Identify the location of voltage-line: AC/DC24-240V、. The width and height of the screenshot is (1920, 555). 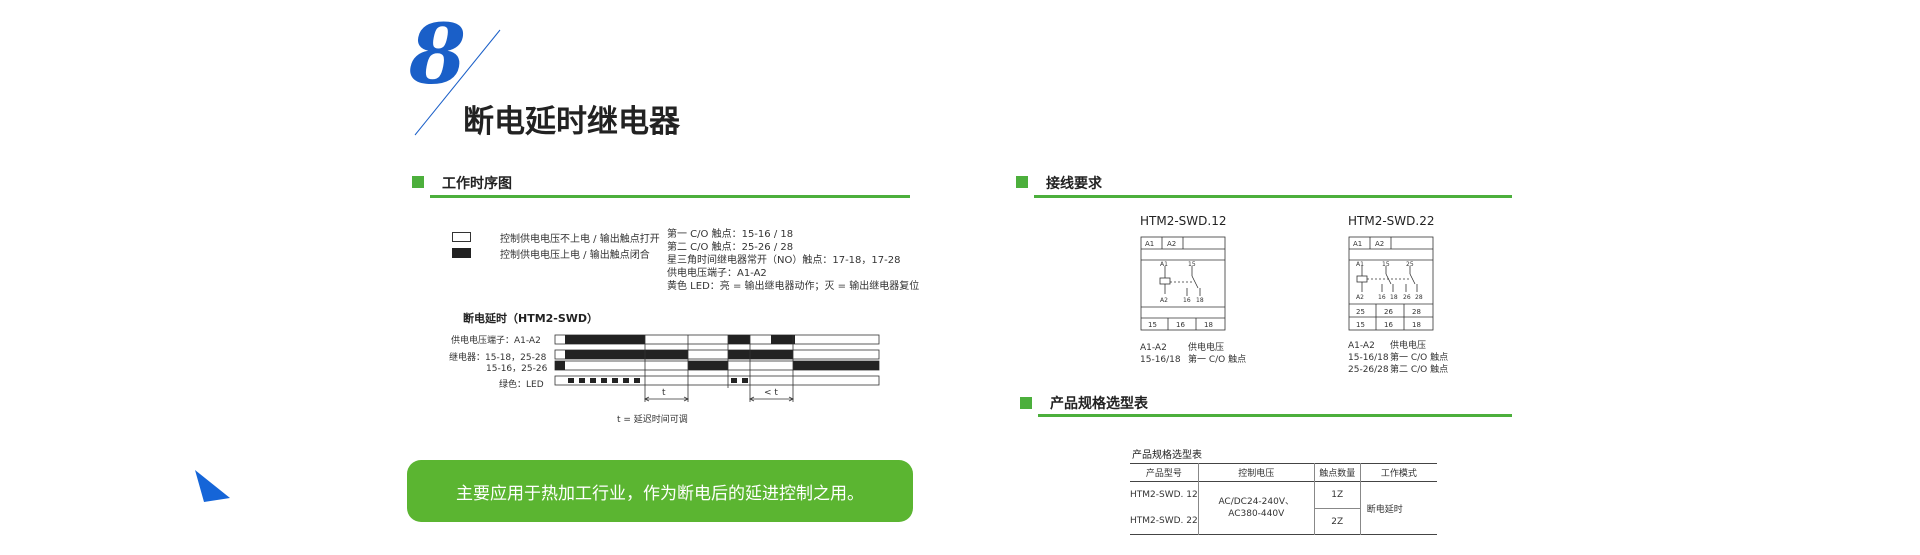
(1256, 502).